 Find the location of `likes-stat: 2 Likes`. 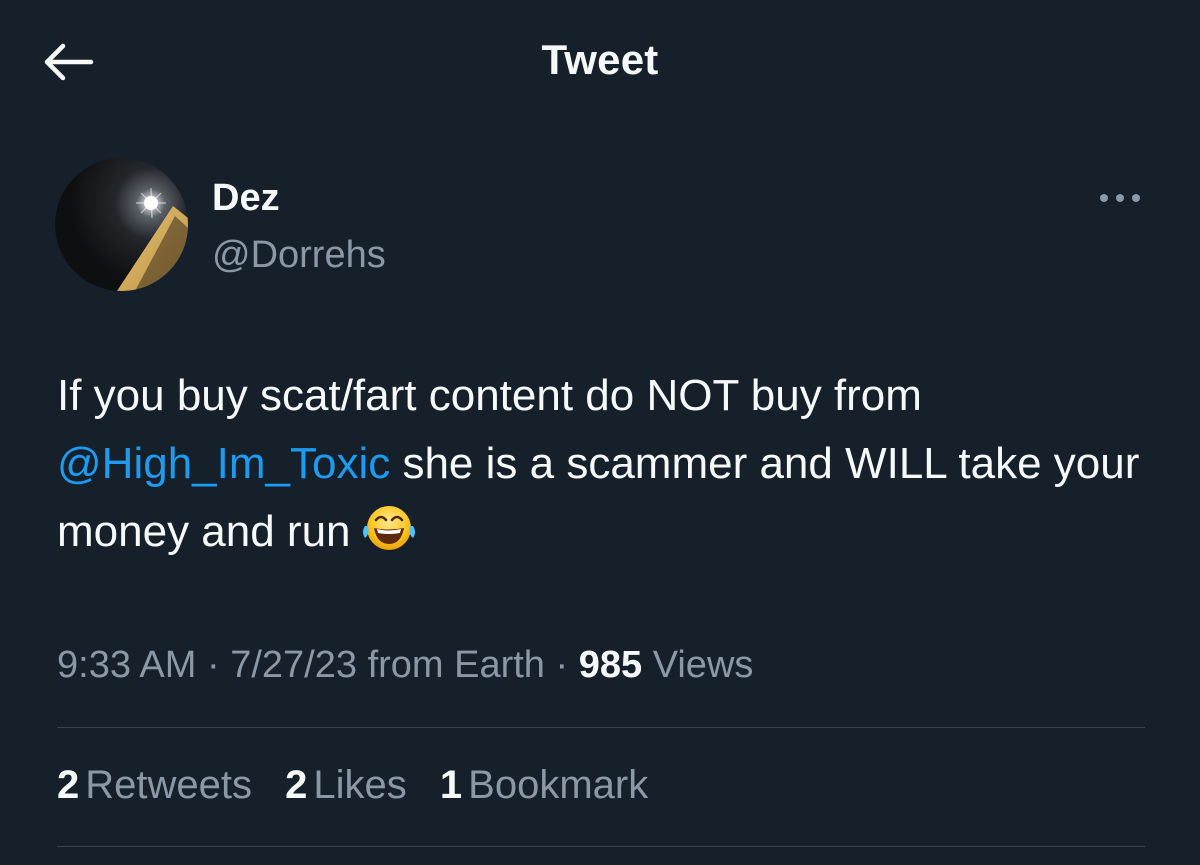

likes-stat: 2 Likes is located at coordinates (346, 785).